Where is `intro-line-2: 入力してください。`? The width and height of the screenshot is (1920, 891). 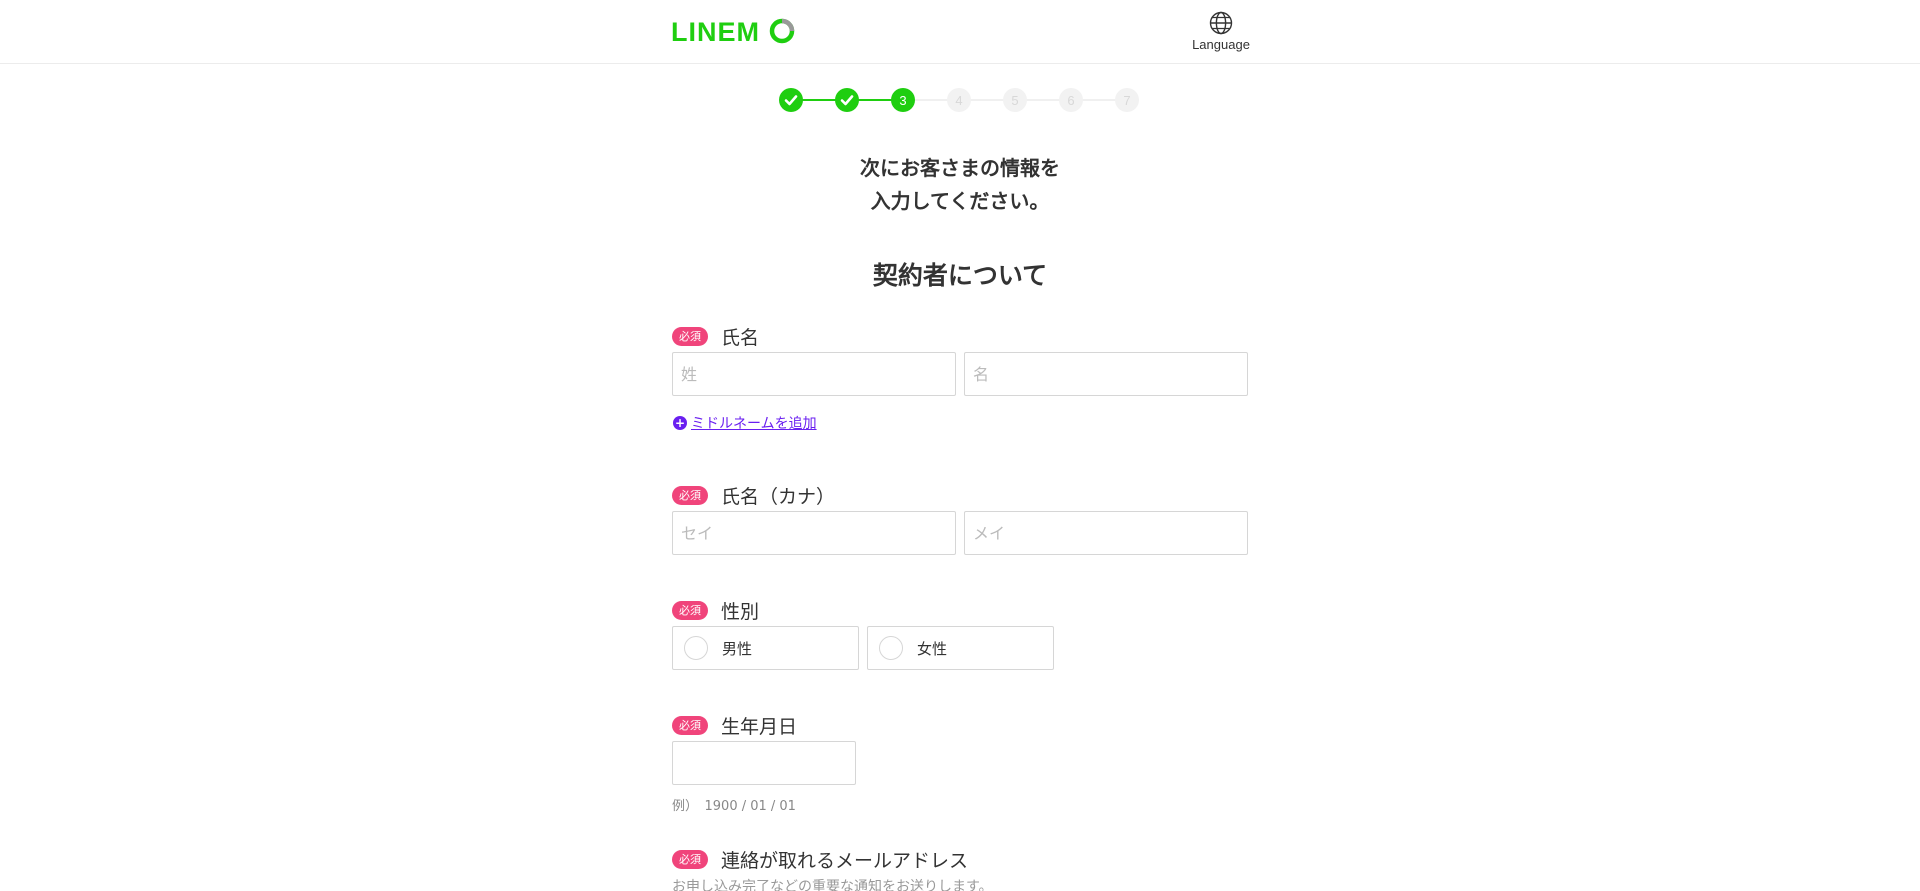
intro-line-2: 入力してください。 is located at coordinates (960, 201).